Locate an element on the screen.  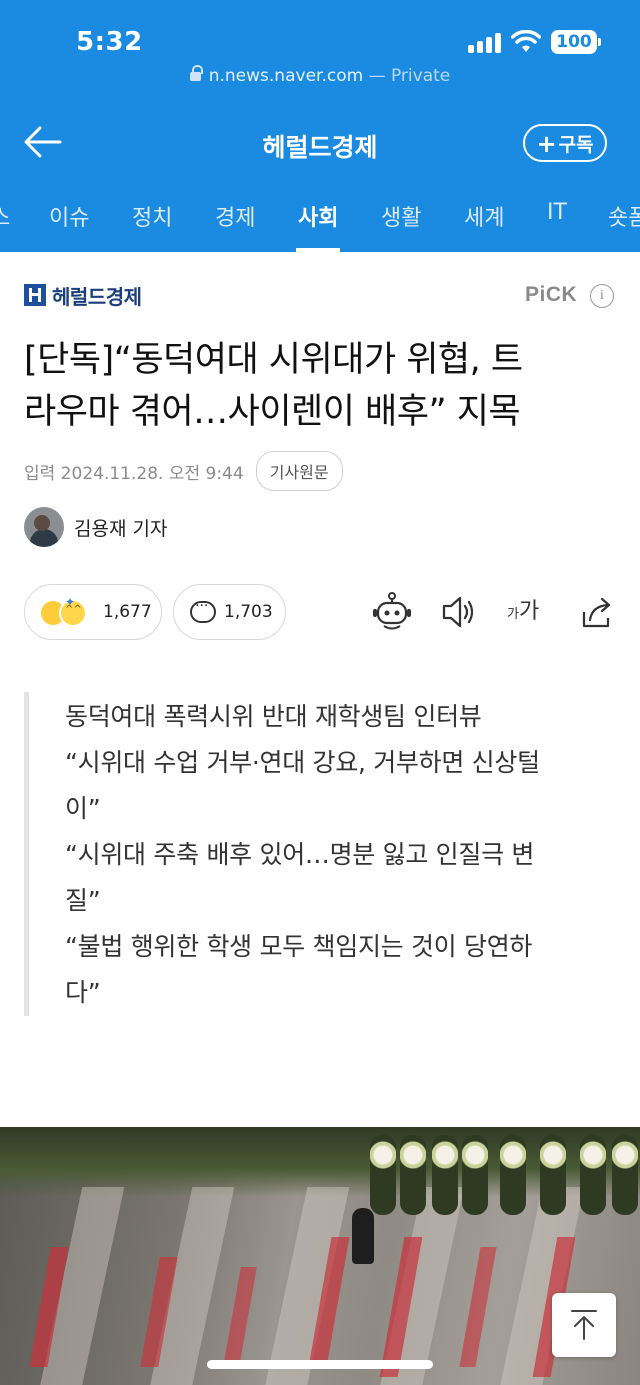
lock-icon is located at coordinates (196, 73).